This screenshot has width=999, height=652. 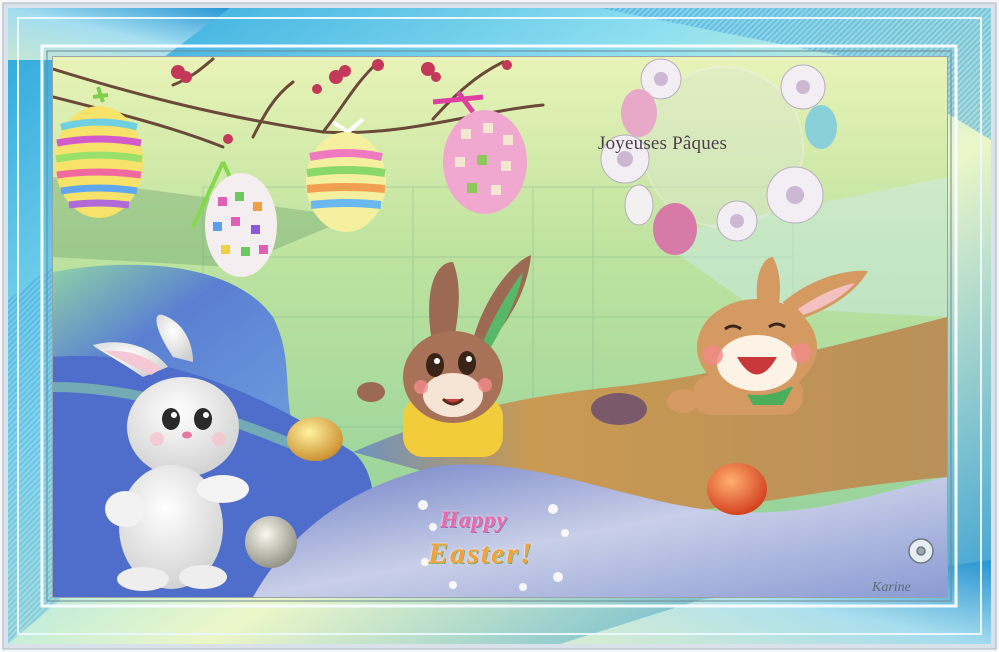 I want to click on egg-gold, so click(x=315, y=439).